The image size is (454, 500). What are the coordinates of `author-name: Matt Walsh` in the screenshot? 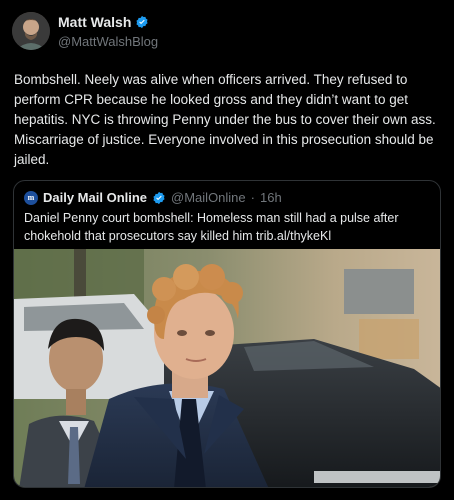 It's located at (94, 22).